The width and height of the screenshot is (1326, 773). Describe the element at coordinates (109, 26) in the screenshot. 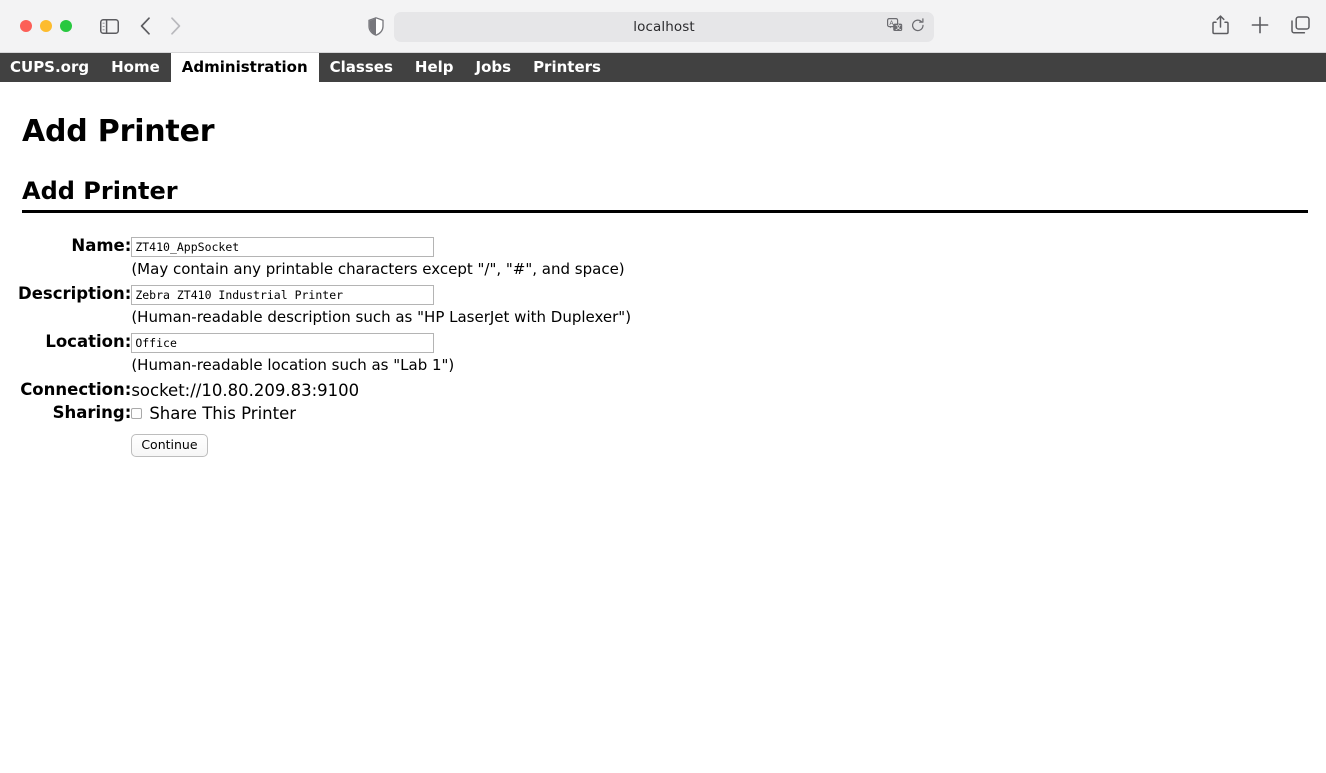

I see `sidebar-toggle-icon` at that location.